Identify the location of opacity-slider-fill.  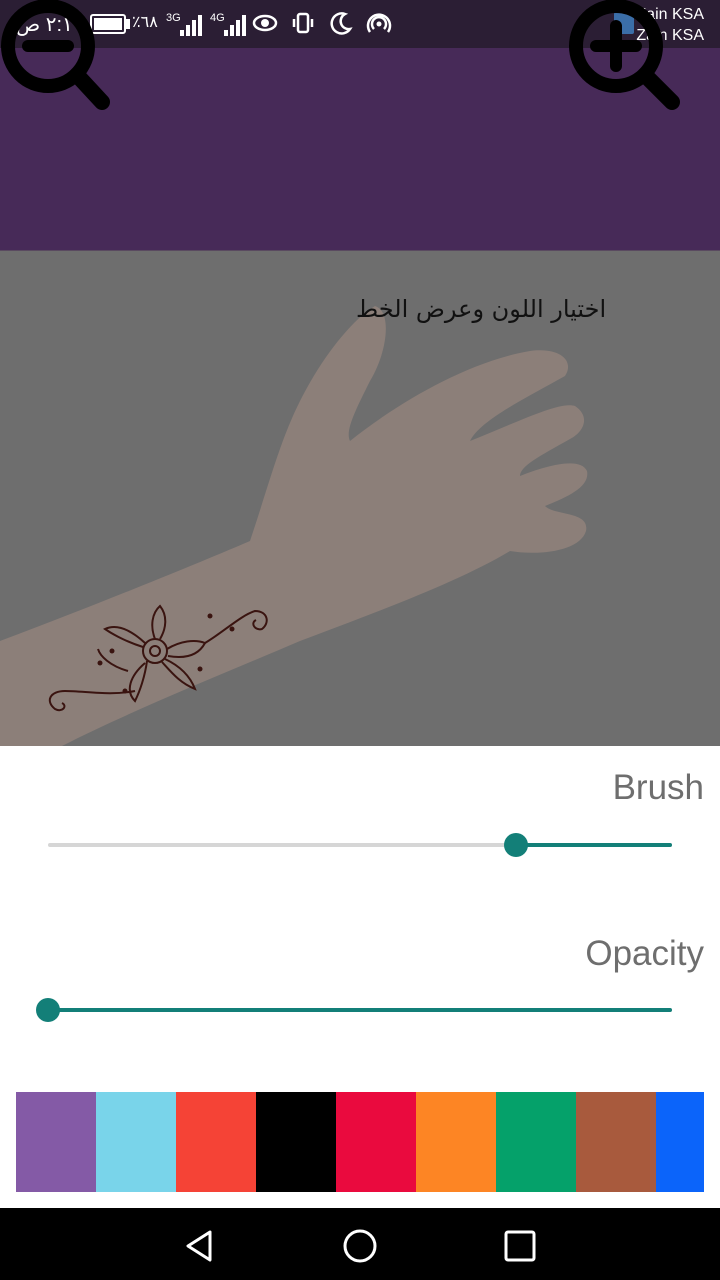
(360, 1010).